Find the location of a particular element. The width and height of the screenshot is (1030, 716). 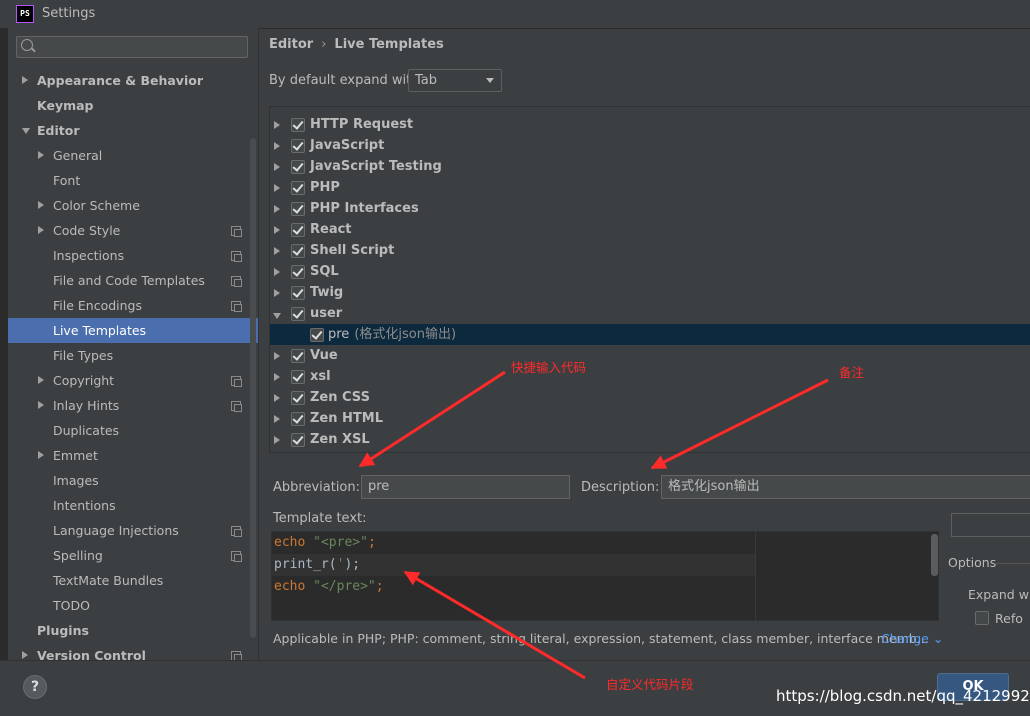

sidebar-item-file-types: File Types is located at coordinates (133, 355).